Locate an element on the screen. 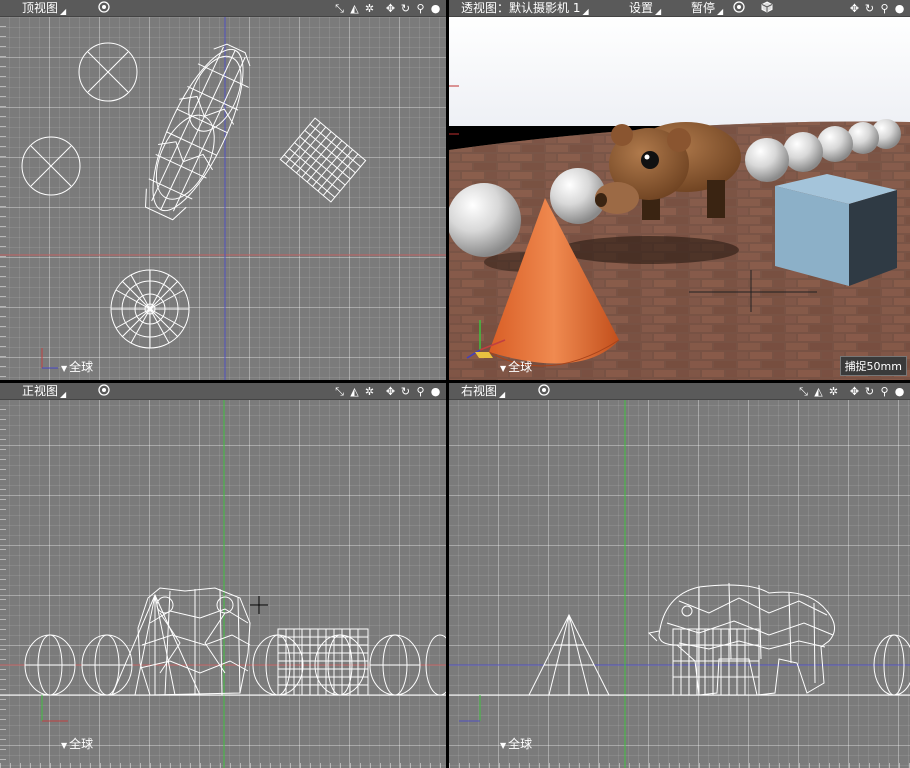 The width and height of the screenshot is (910, 768). right-view-toolbar: ⤡ ◭ ✲ ✥ ↻ ⚲ ● is located at coordinates (851, 391).